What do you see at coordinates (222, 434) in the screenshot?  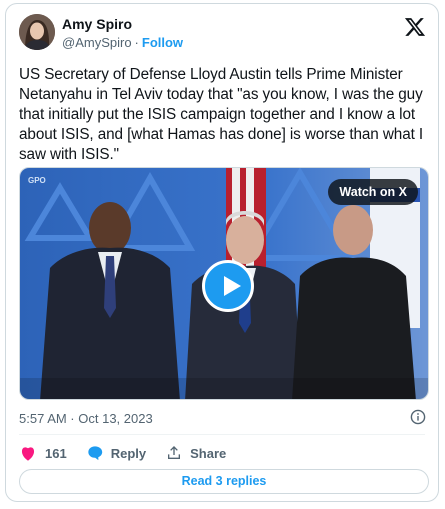 I see `divider` at bounding box center [222, 434].